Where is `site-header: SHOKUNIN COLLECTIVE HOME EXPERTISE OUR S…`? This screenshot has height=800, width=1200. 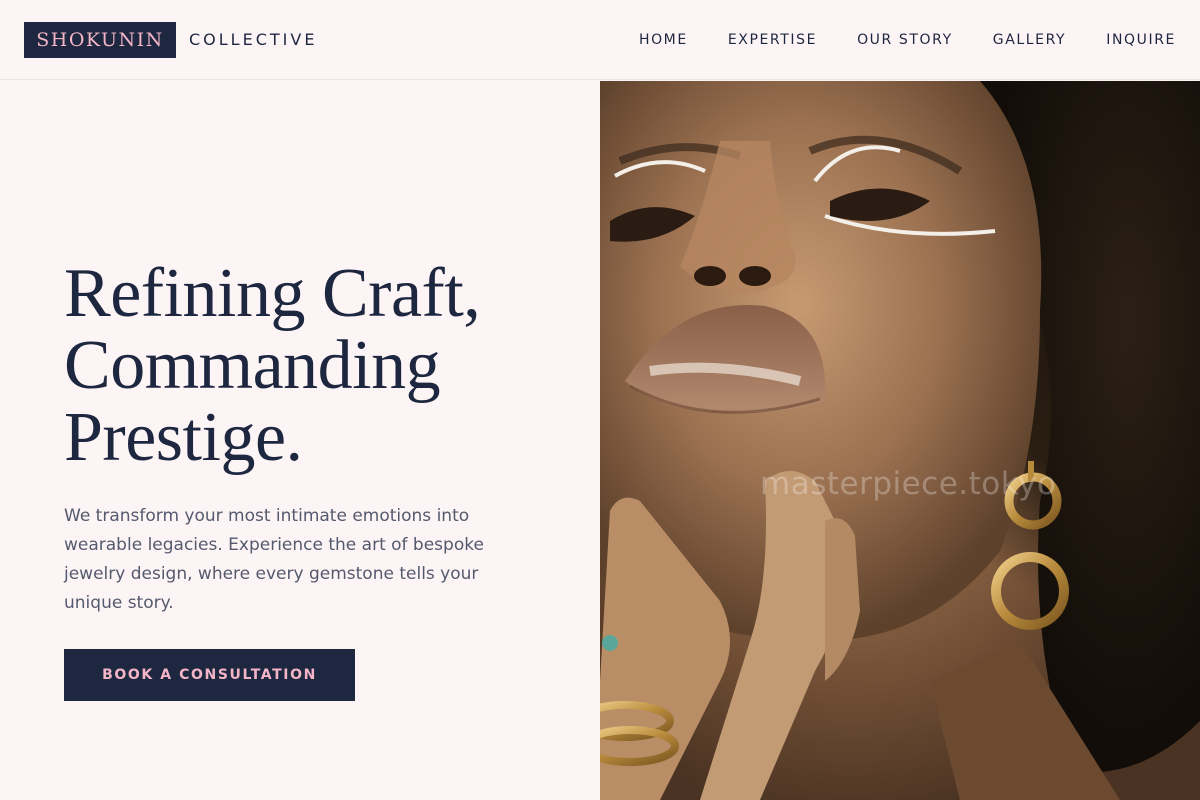 site-header: SHOKUNIN COLLECTIVE HOME EXPERTISE OUR S… is located at coordinates (600, 40).